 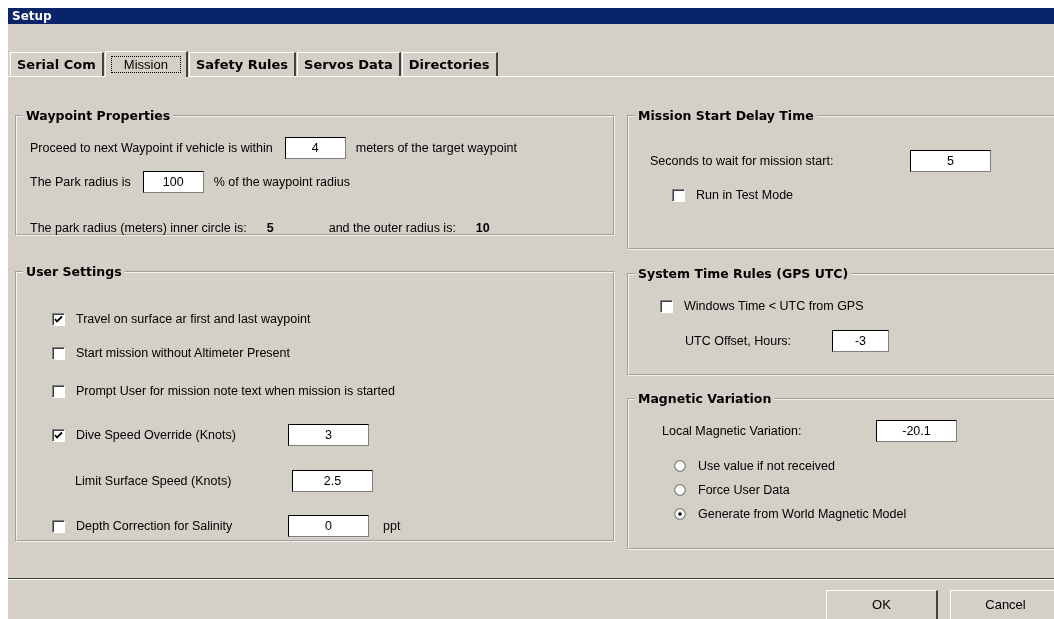 I want to click on dialog-button: OK, so click(x=882, y=604).